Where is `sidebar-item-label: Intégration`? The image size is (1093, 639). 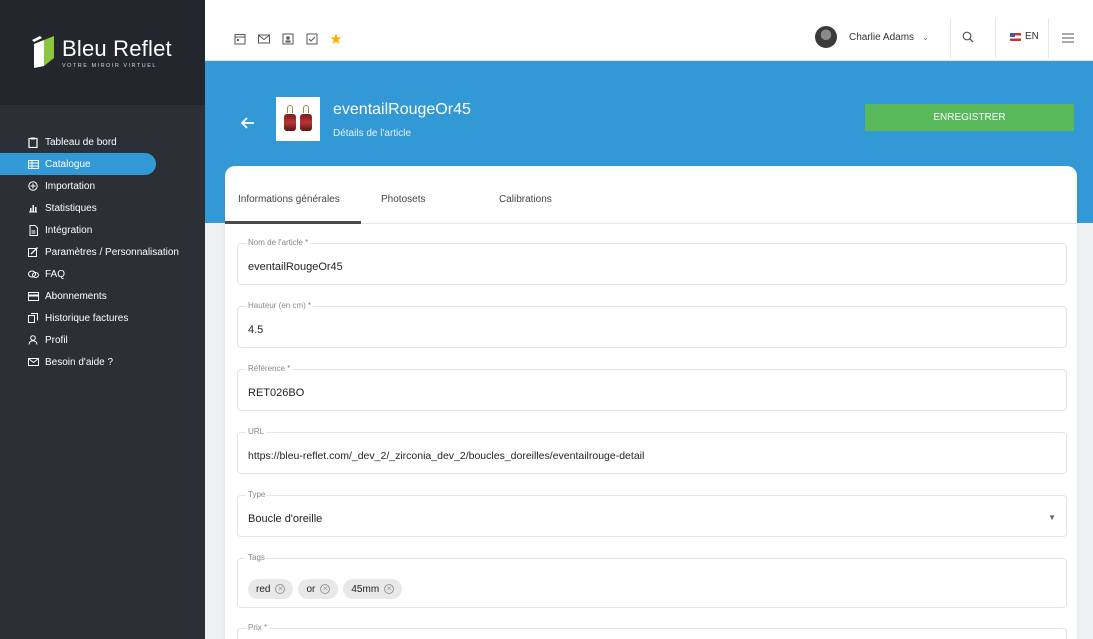
sidebar-item-label: Intégration is located at coordinates (69, 230).